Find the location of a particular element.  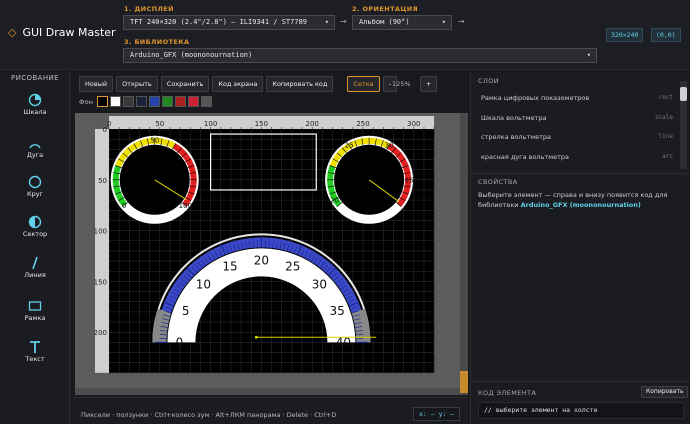

tool-sector: Сектор is located at coordinates (35, 226).